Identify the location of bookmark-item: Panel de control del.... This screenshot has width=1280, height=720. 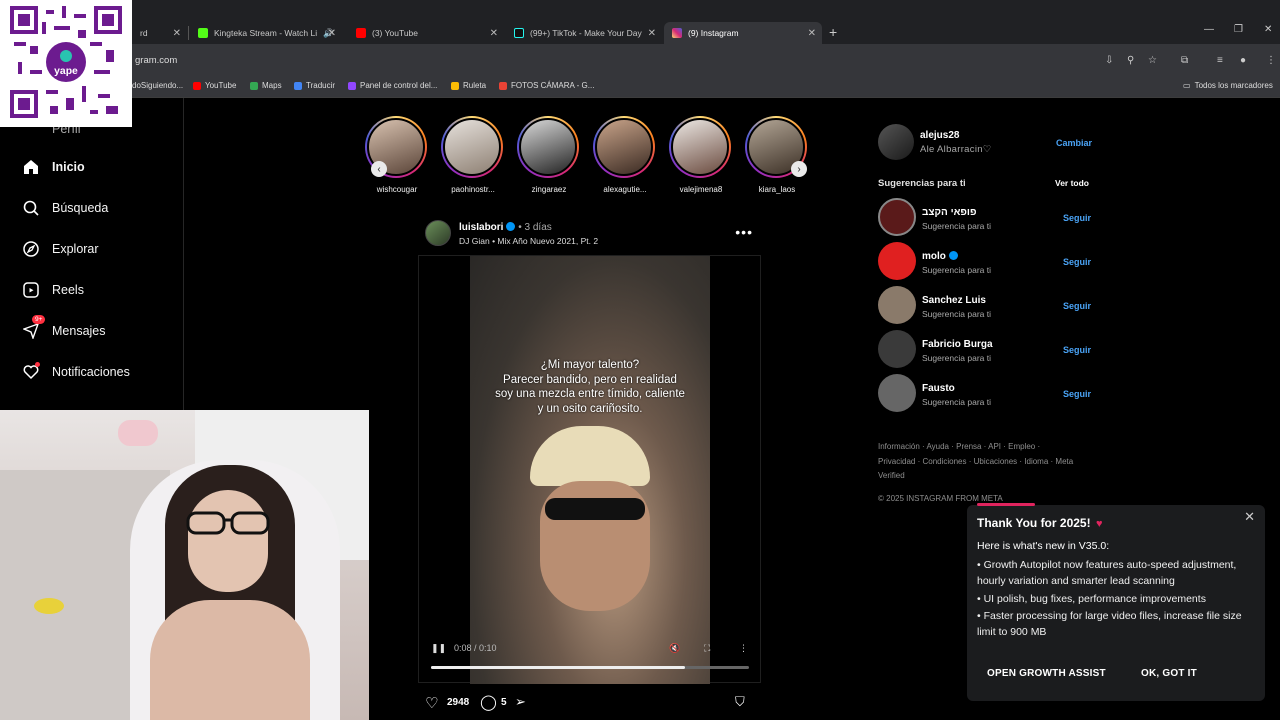
(392, 85).